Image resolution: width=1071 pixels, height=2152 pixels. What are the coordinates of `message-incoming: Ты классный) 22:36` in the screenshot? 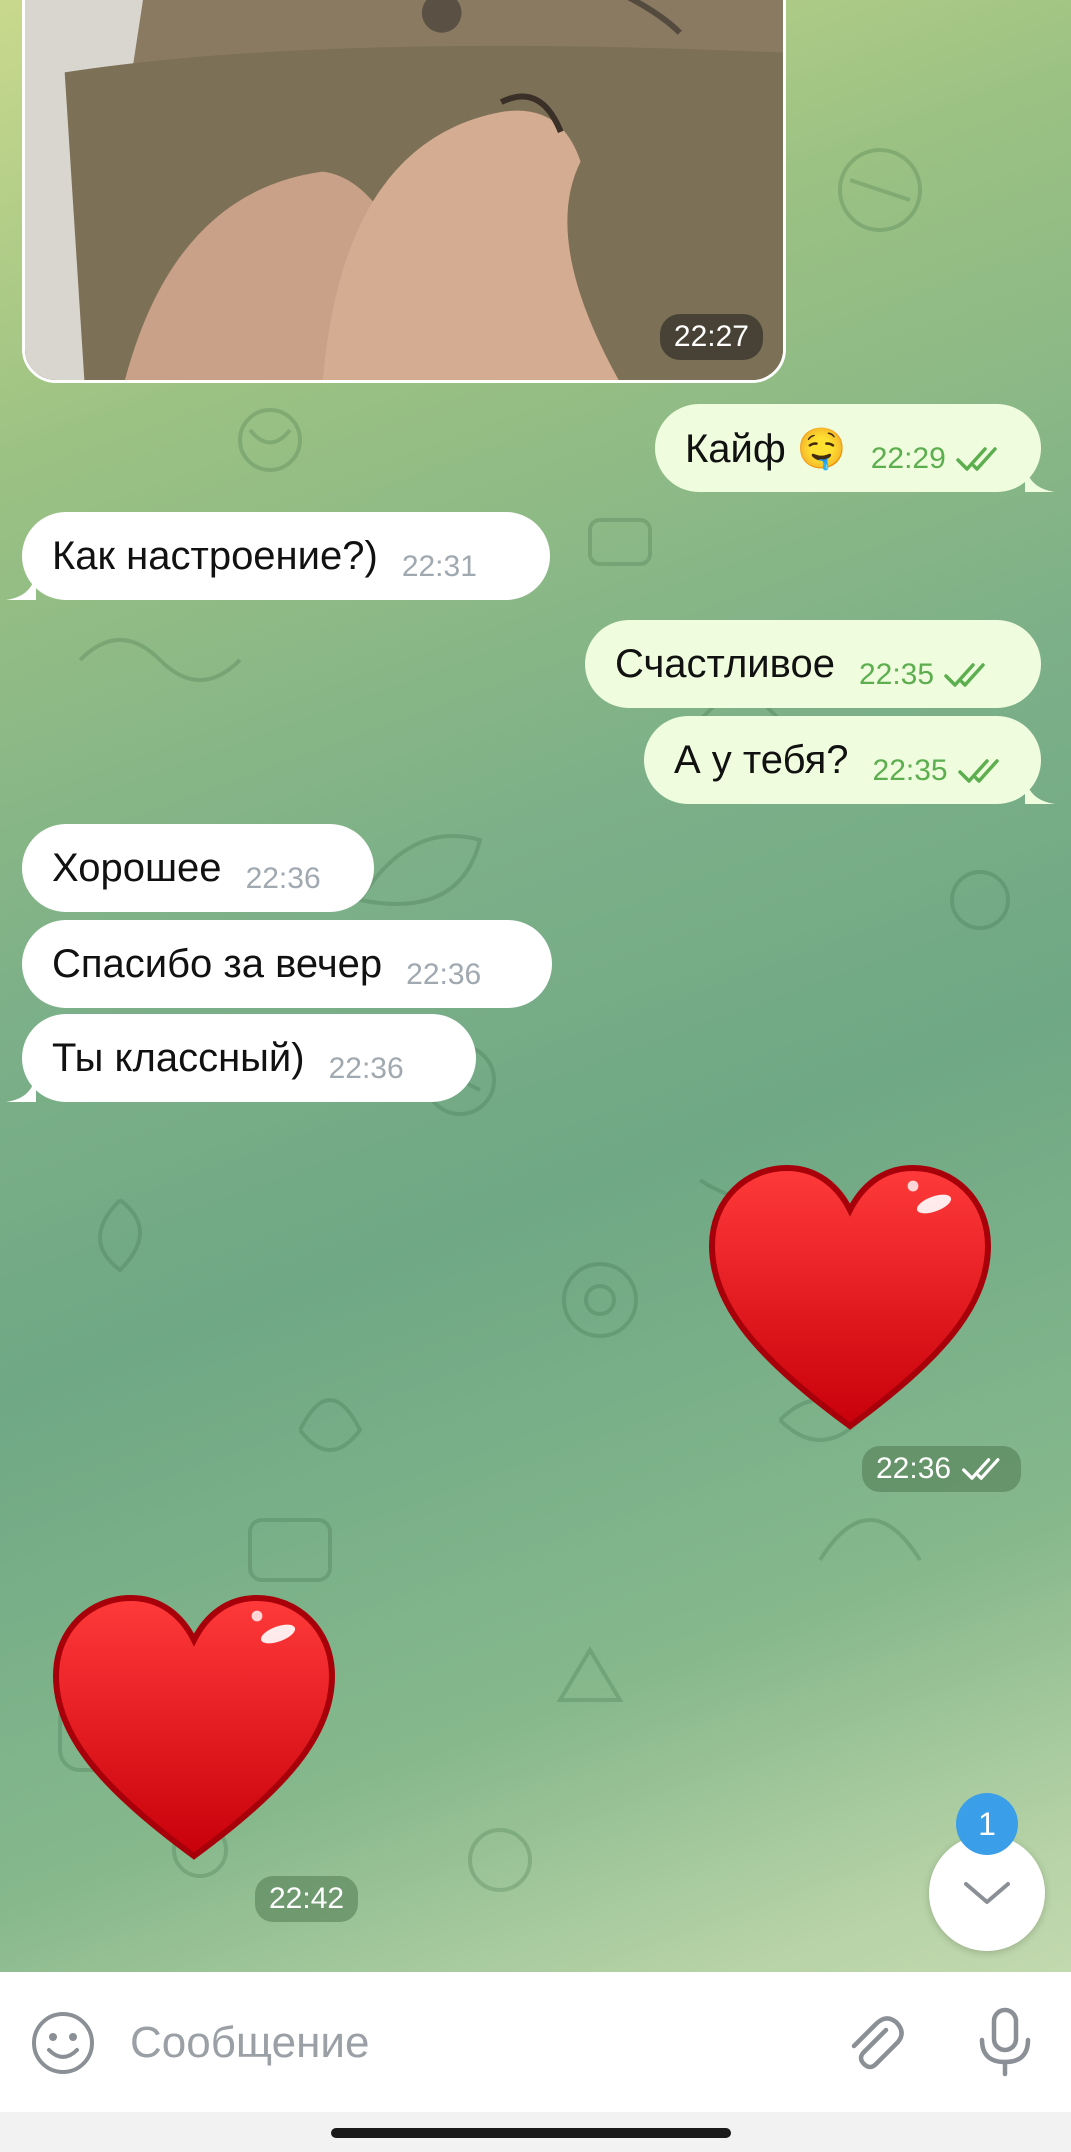 It's located at (249, 1058).